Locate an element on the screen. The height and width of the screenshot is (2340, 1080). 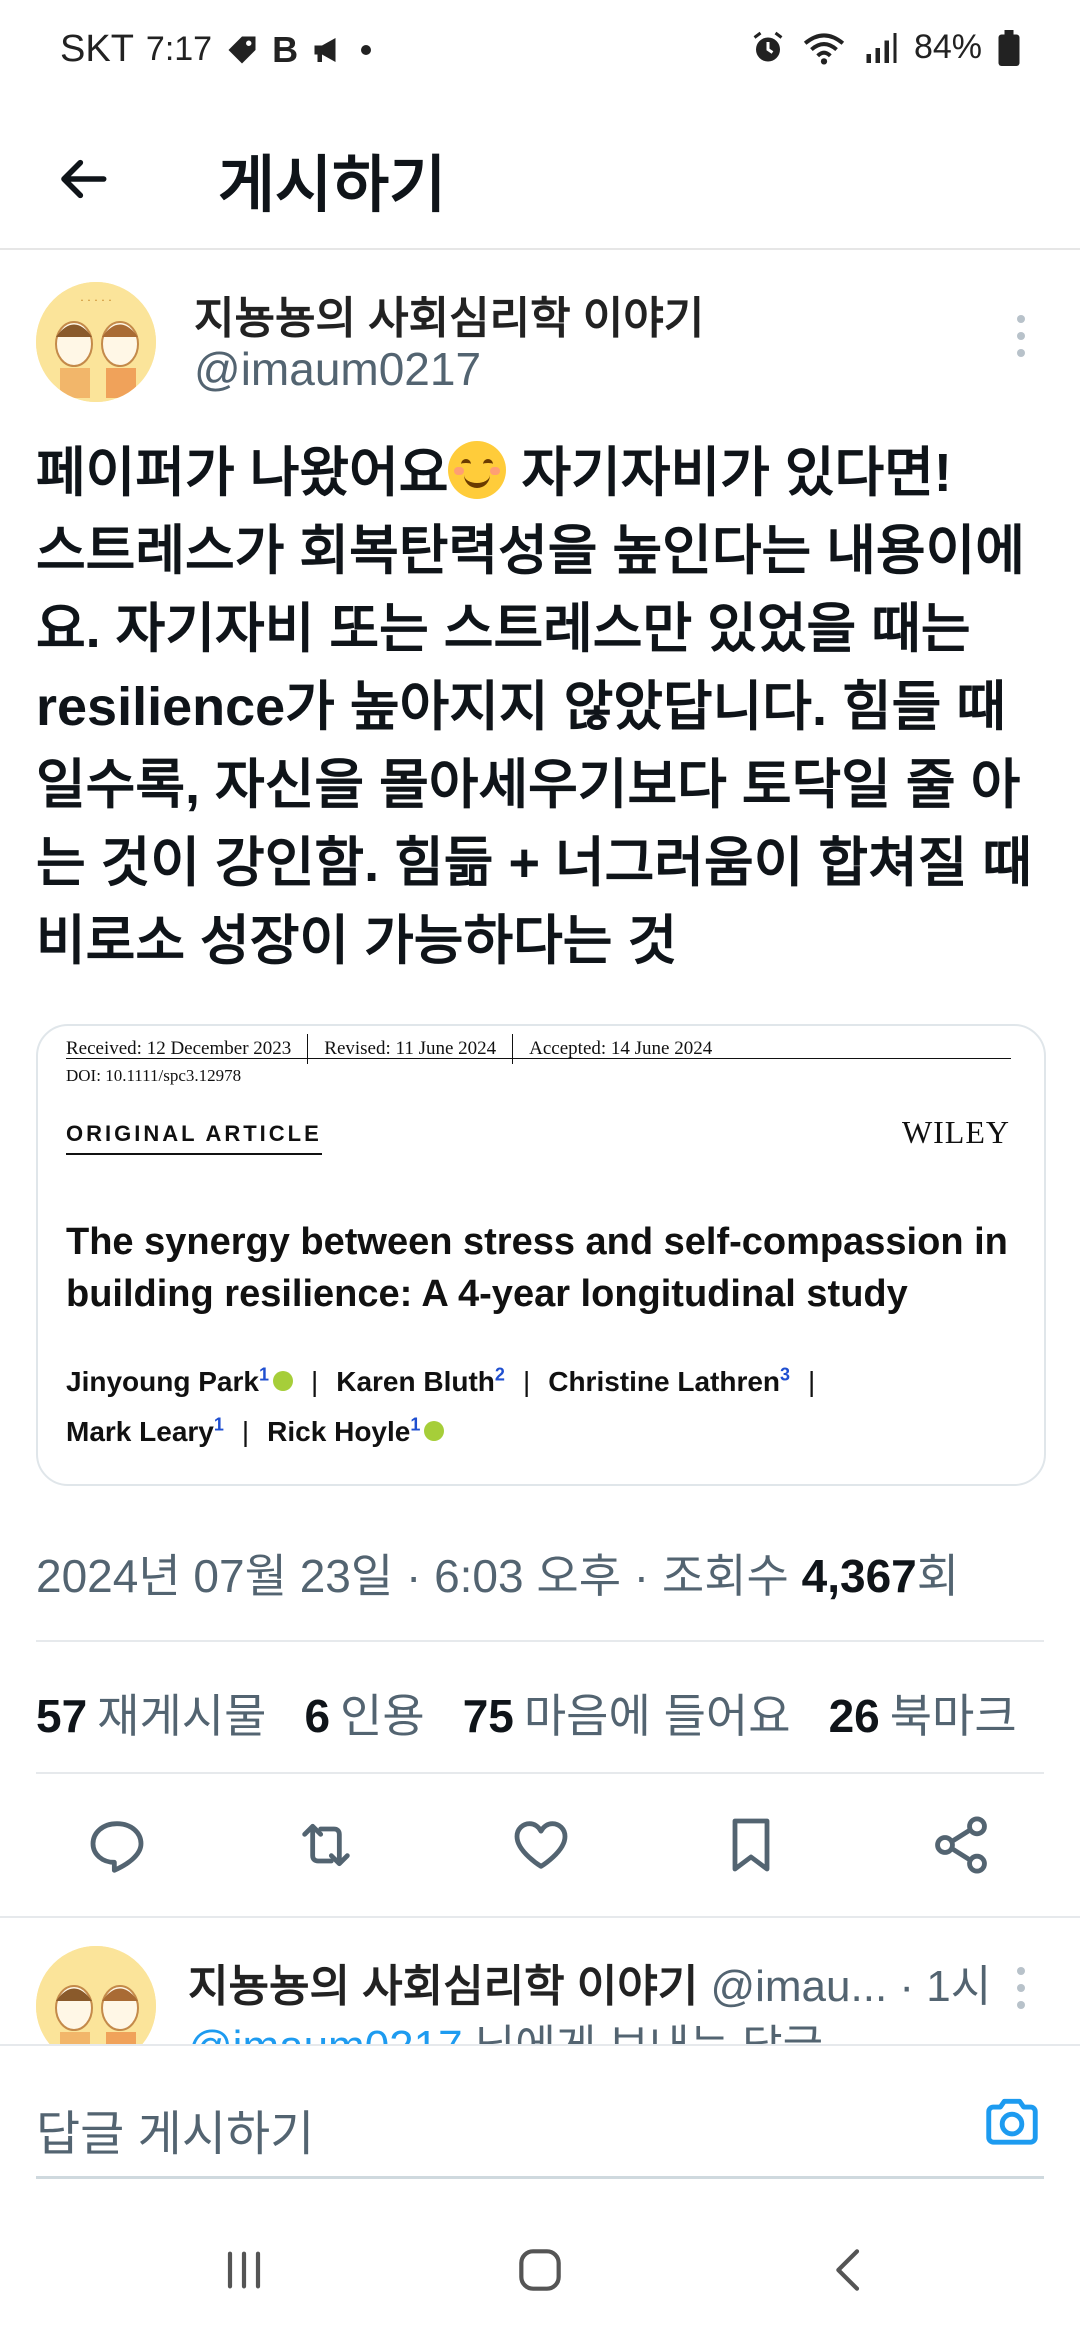
post-timestamp: 2024년 07월 23일 · 6:03 오후 · 조회수 4,367회 is located at coordinates (498, 1576).